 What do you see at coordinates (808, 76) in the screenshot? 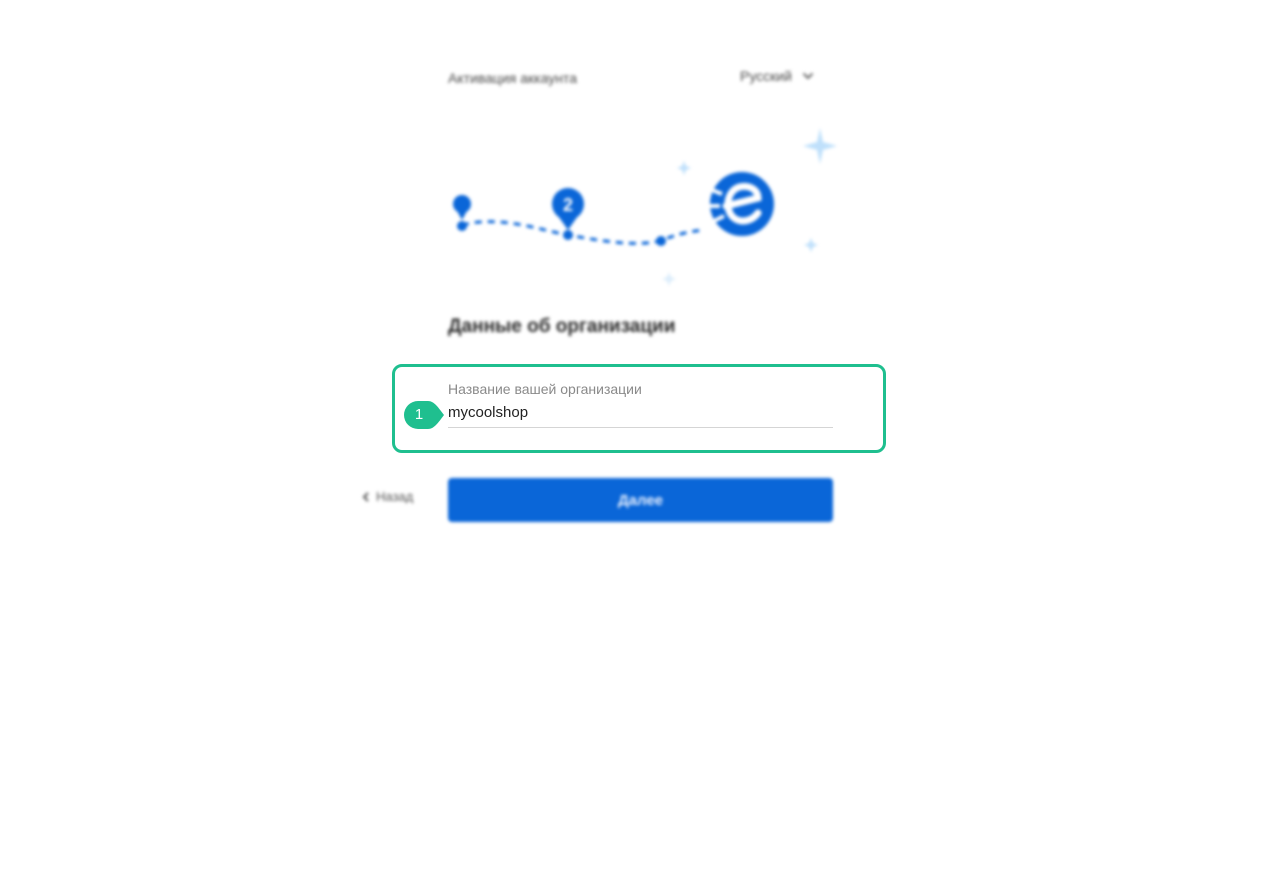
I see `chevron-down-icon` at bounding box center [808, 76].